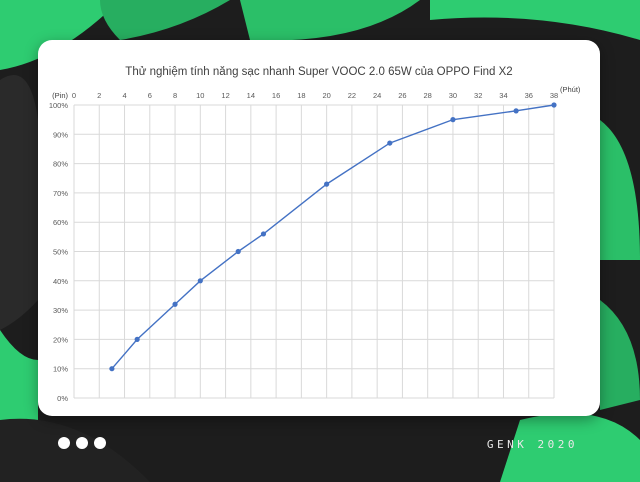 This screenshot has height=482, width=640. Describe the element at coordinates (99, 95) in the screenshot. I see `x-tick-label: 2` at that location.